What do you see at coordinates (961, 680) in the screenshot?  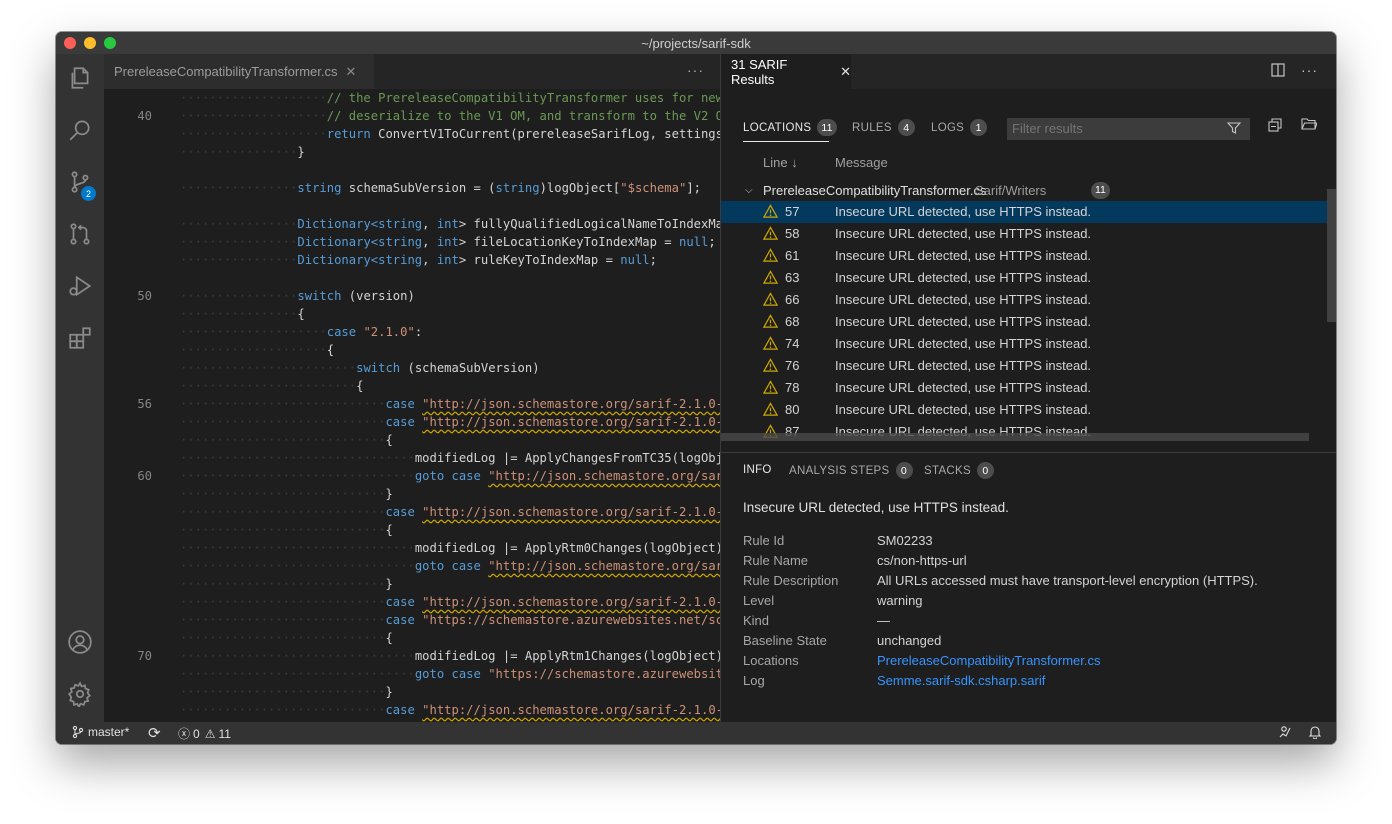 I see `detail-link: Semme.sarif-sdk.csharp.sarif` at bounding box center [961, 680].